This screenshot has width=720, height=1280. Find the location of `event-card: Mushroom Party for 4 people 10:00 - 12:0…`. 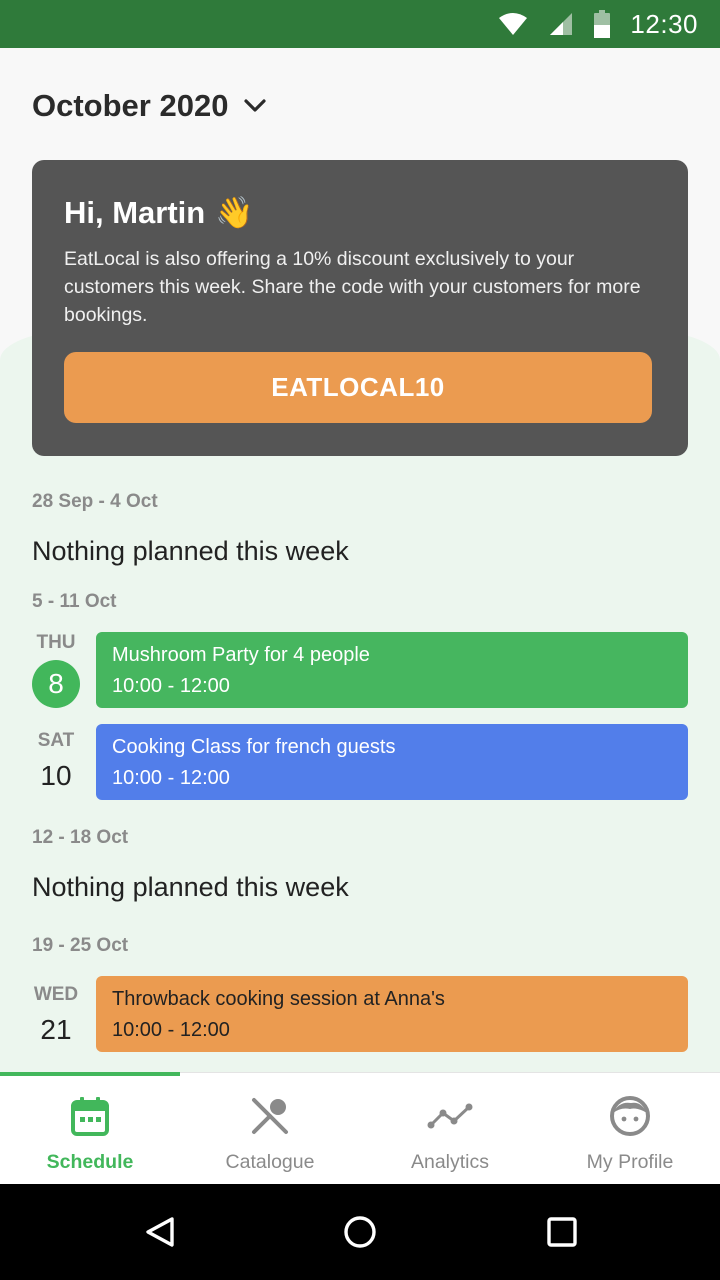

event-card: Mushroom Party for 4 people 10:00 - 12:0… is located at coordinates (392, 670).